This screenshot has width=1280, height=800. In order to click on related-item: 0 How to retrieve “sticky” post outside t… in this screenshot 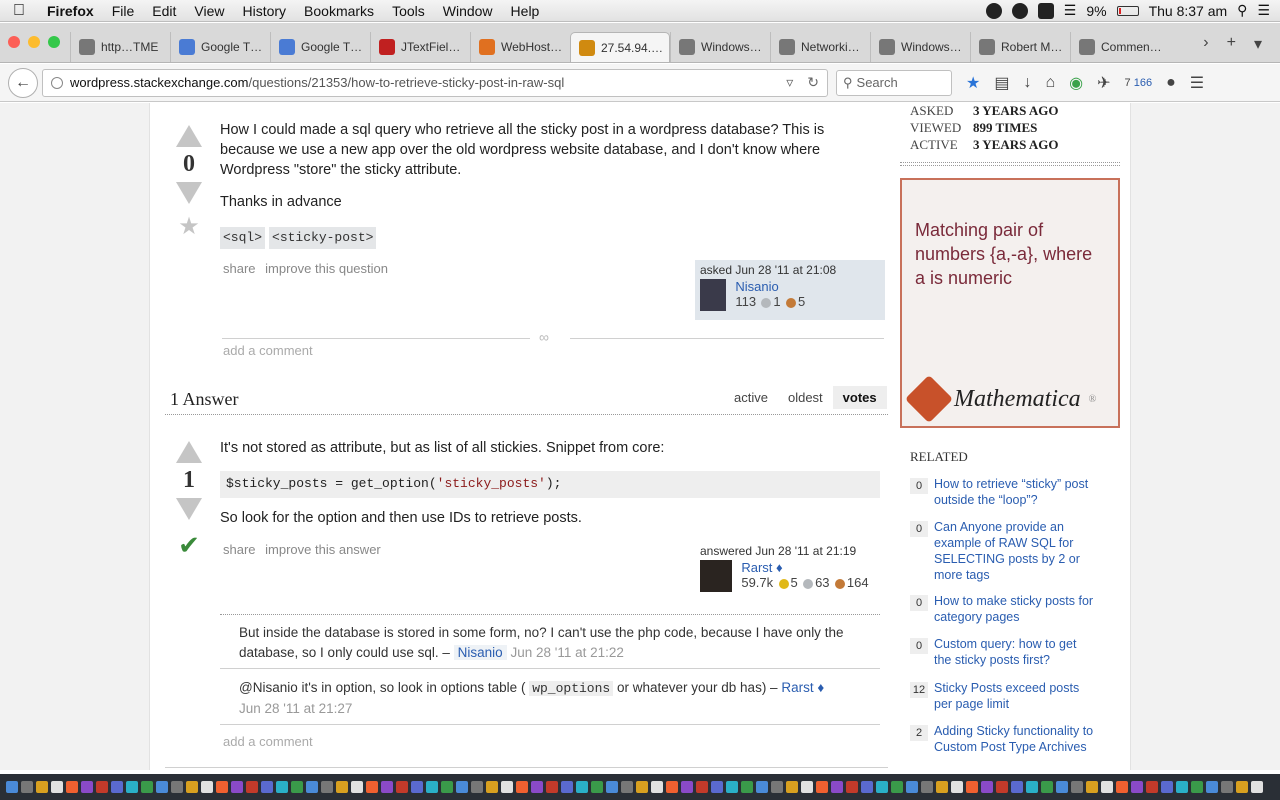, I will do `click(1002, 492)`.